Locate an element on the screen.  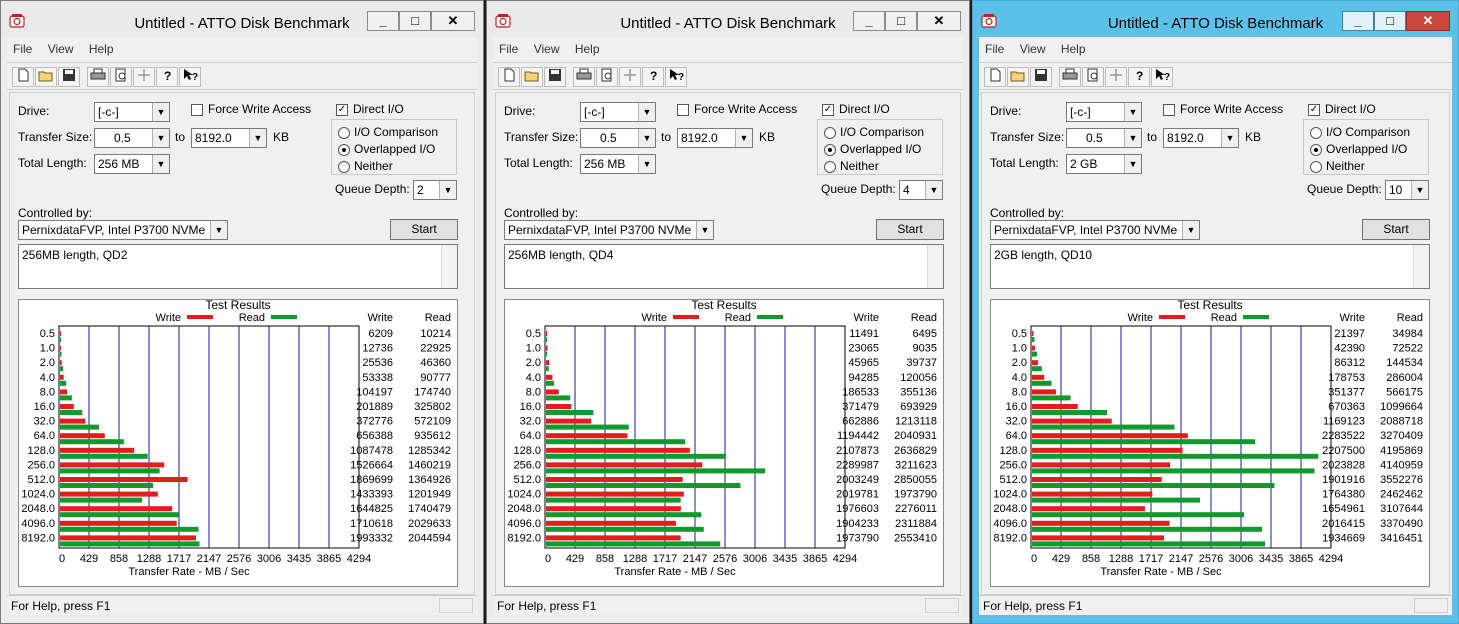
overlapped-io-label: Overlapped I/O is located at coordinates (881, 149).